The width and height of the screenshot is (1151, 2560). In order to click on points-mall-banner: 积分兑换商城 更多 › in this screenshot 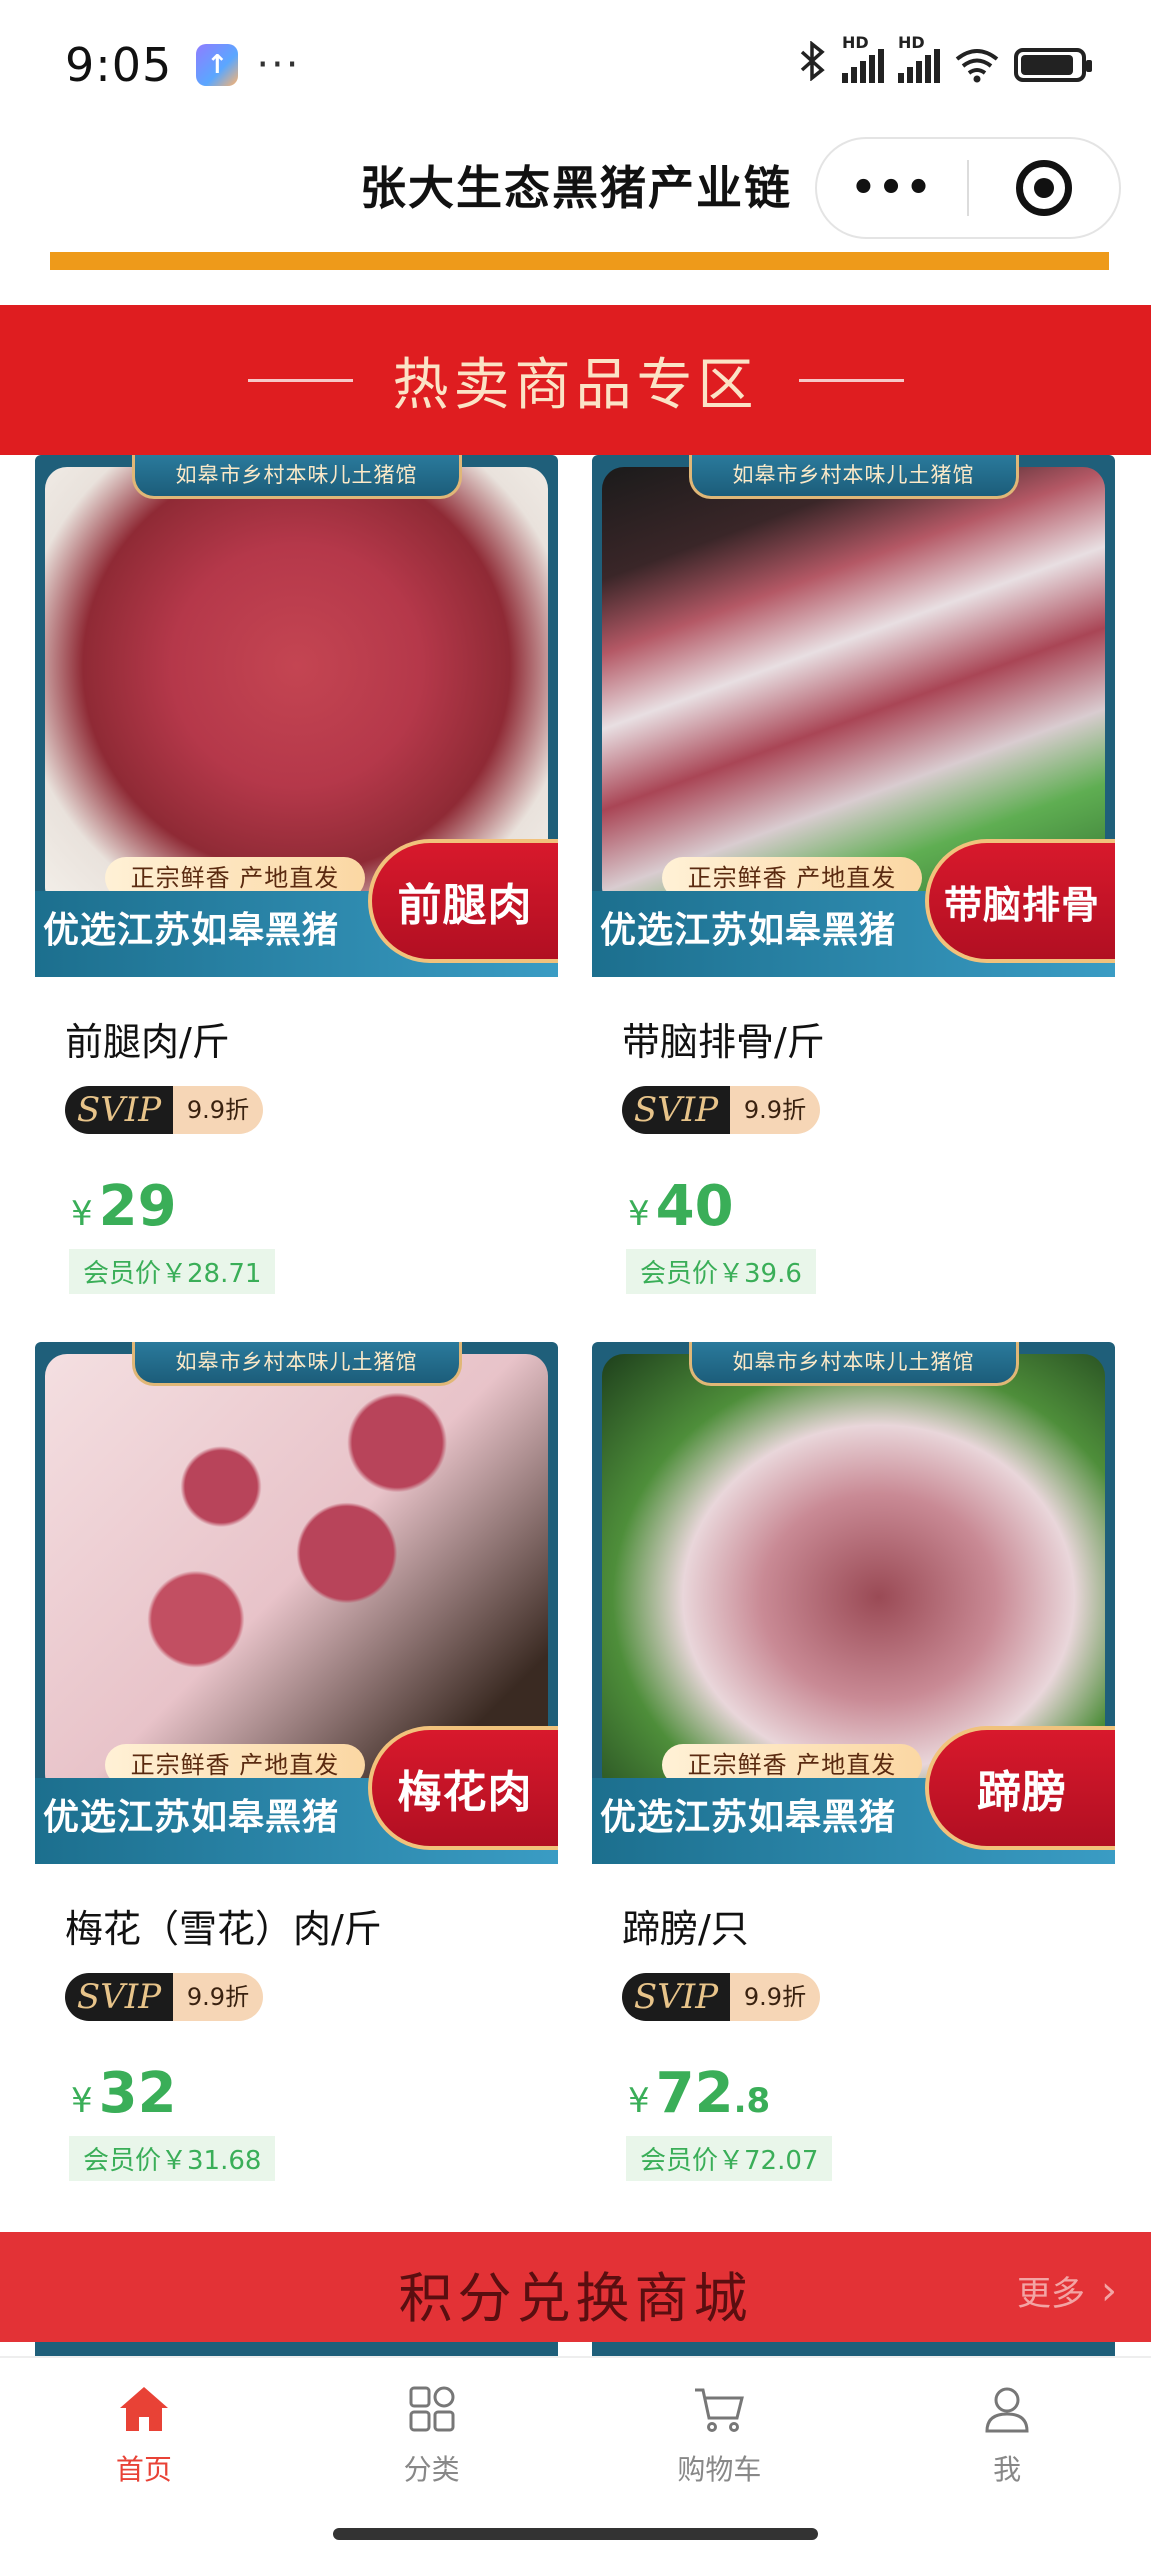, I will do `click(575, 2287)`.